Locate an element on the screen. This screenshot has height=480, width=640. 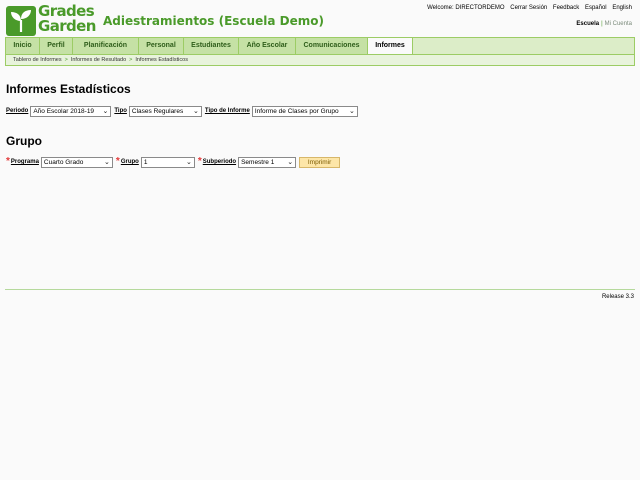
program-select: Cuarto Grado ⌄ is located at coordinates (76, 162).